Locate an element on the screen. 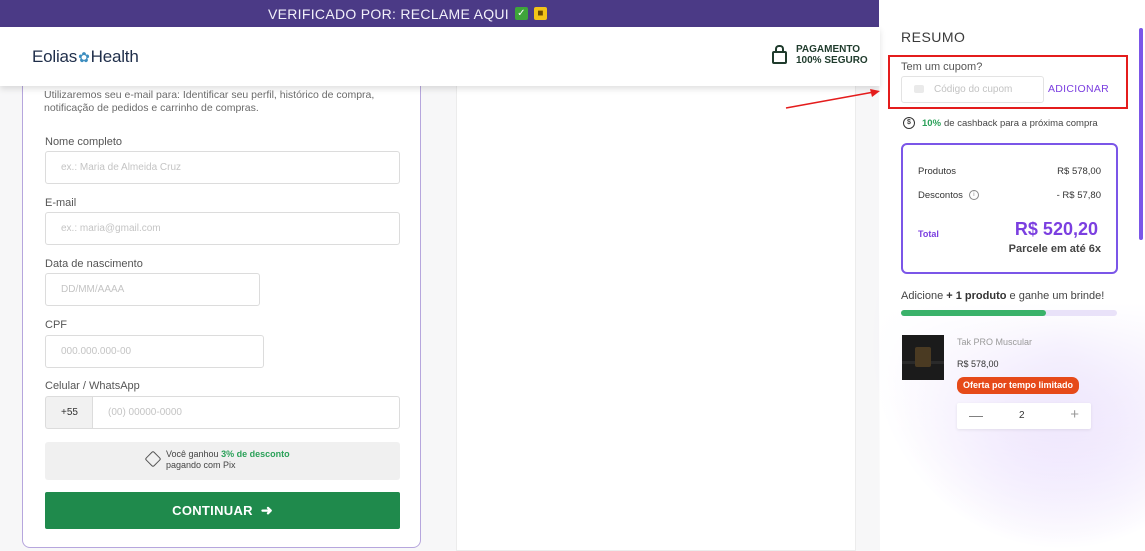  padlock-icon is located at coordinates (779, 54).